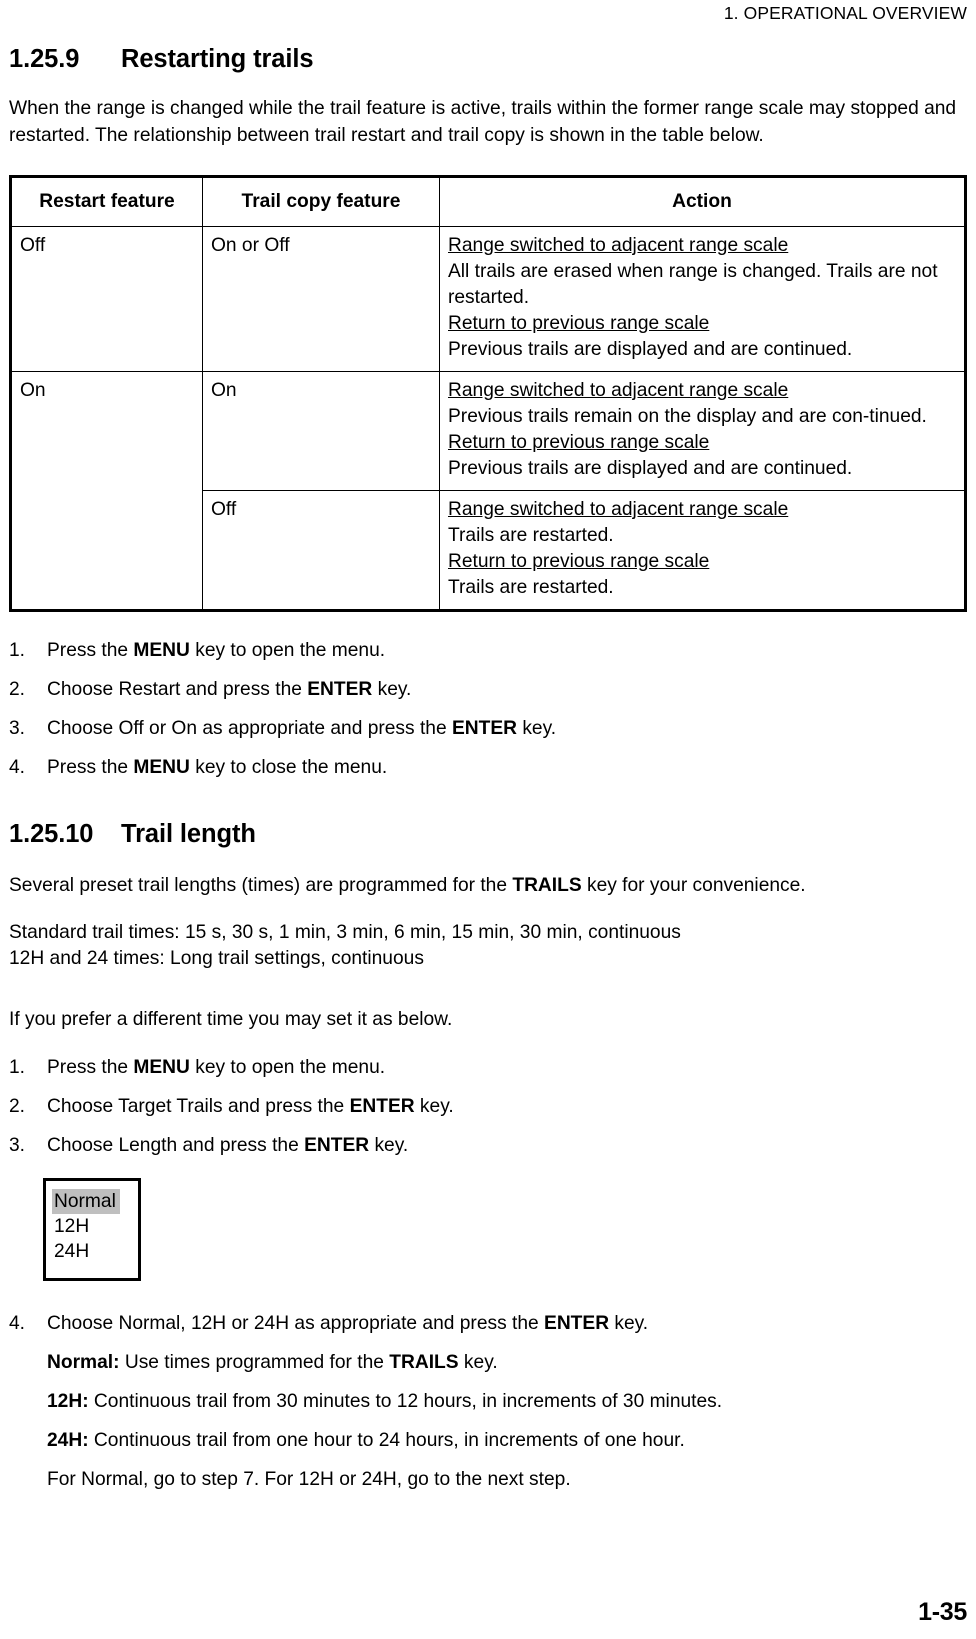 The width and height of the screenshot is (976, 1639). Describe the element at coordinates (217, 59) in the screenshot. I see `section-title: Restarting trails` at that location.